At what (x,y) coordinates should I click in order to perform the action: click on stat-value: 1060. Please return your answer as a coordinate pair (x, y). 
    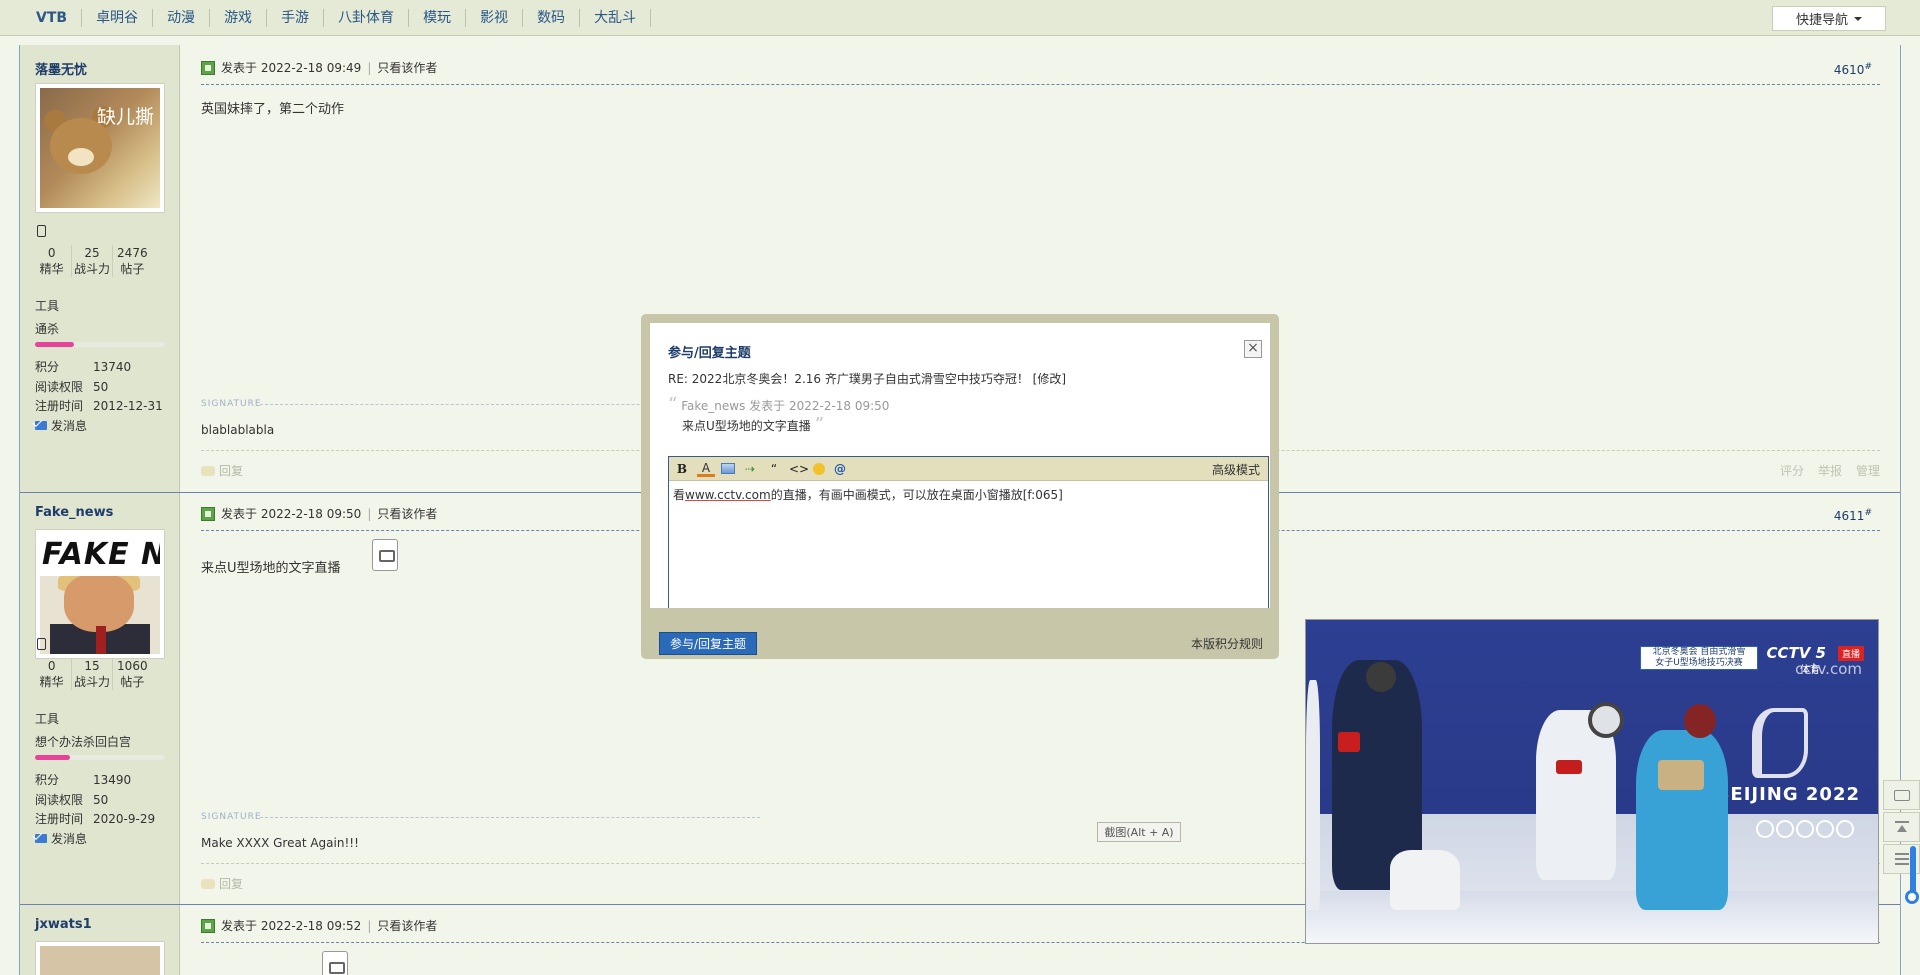
    Looking at the image, I should click on (132, 666).